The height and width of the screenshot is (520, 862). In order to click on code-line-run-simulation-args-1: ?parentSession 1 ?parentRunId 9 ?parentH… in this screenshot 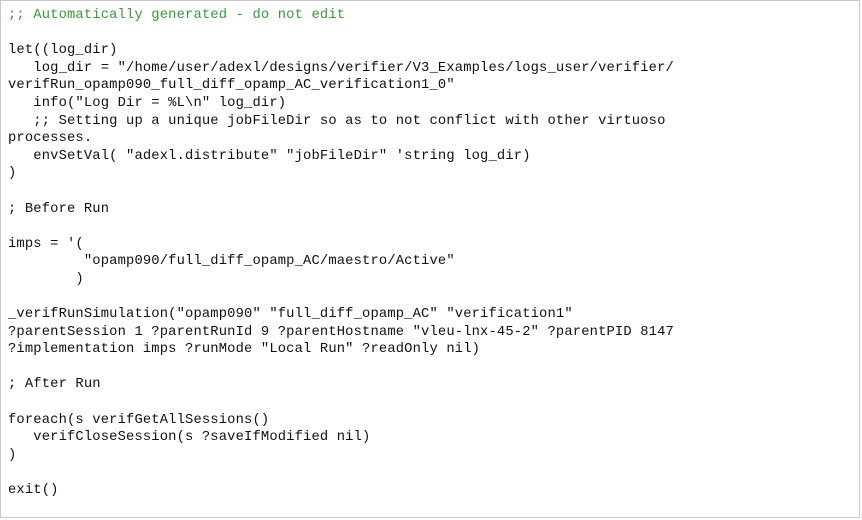, I will do `click(341, 332)`.